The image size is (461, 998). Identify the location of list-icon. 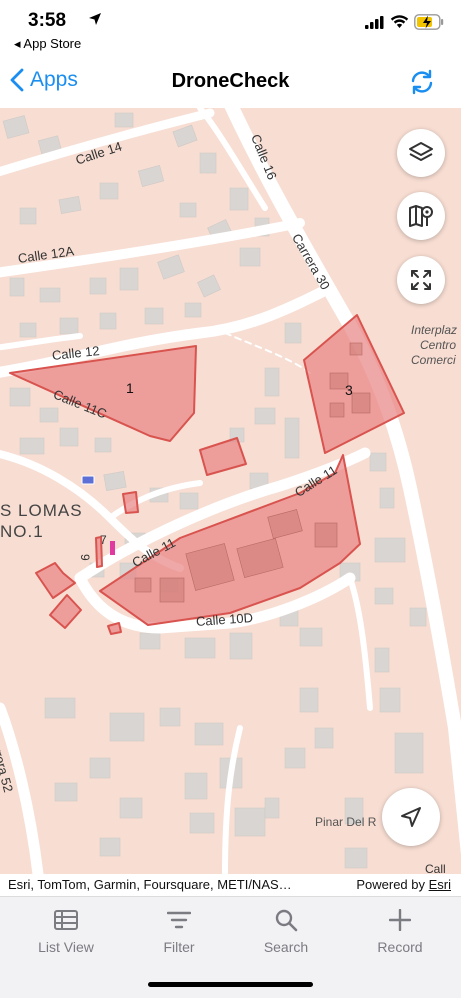
(66, 920).